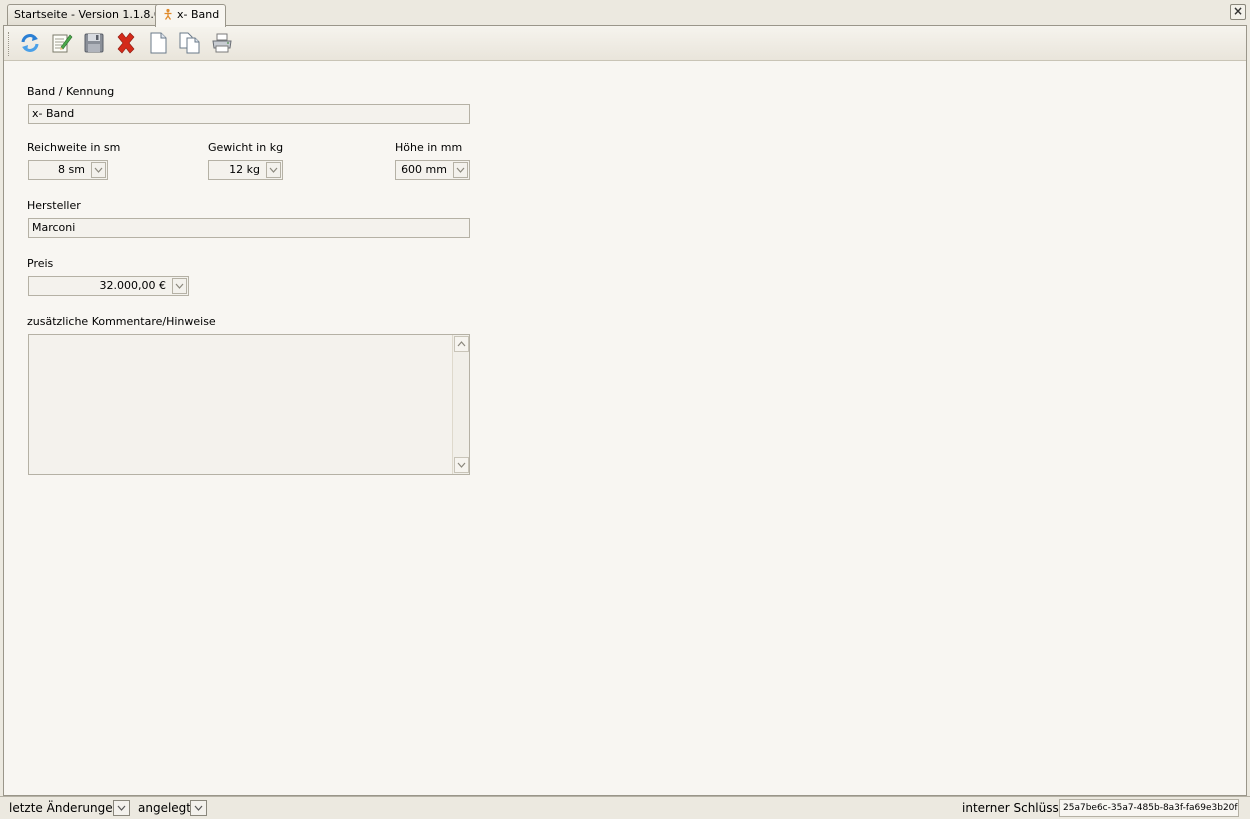 Image resolution: width=1250 pixels, height=819 pixels. What do you see at coordinates (40, 263) in the screenshot?
I see `preis-label: Preis` at bounding box center [40, 263].